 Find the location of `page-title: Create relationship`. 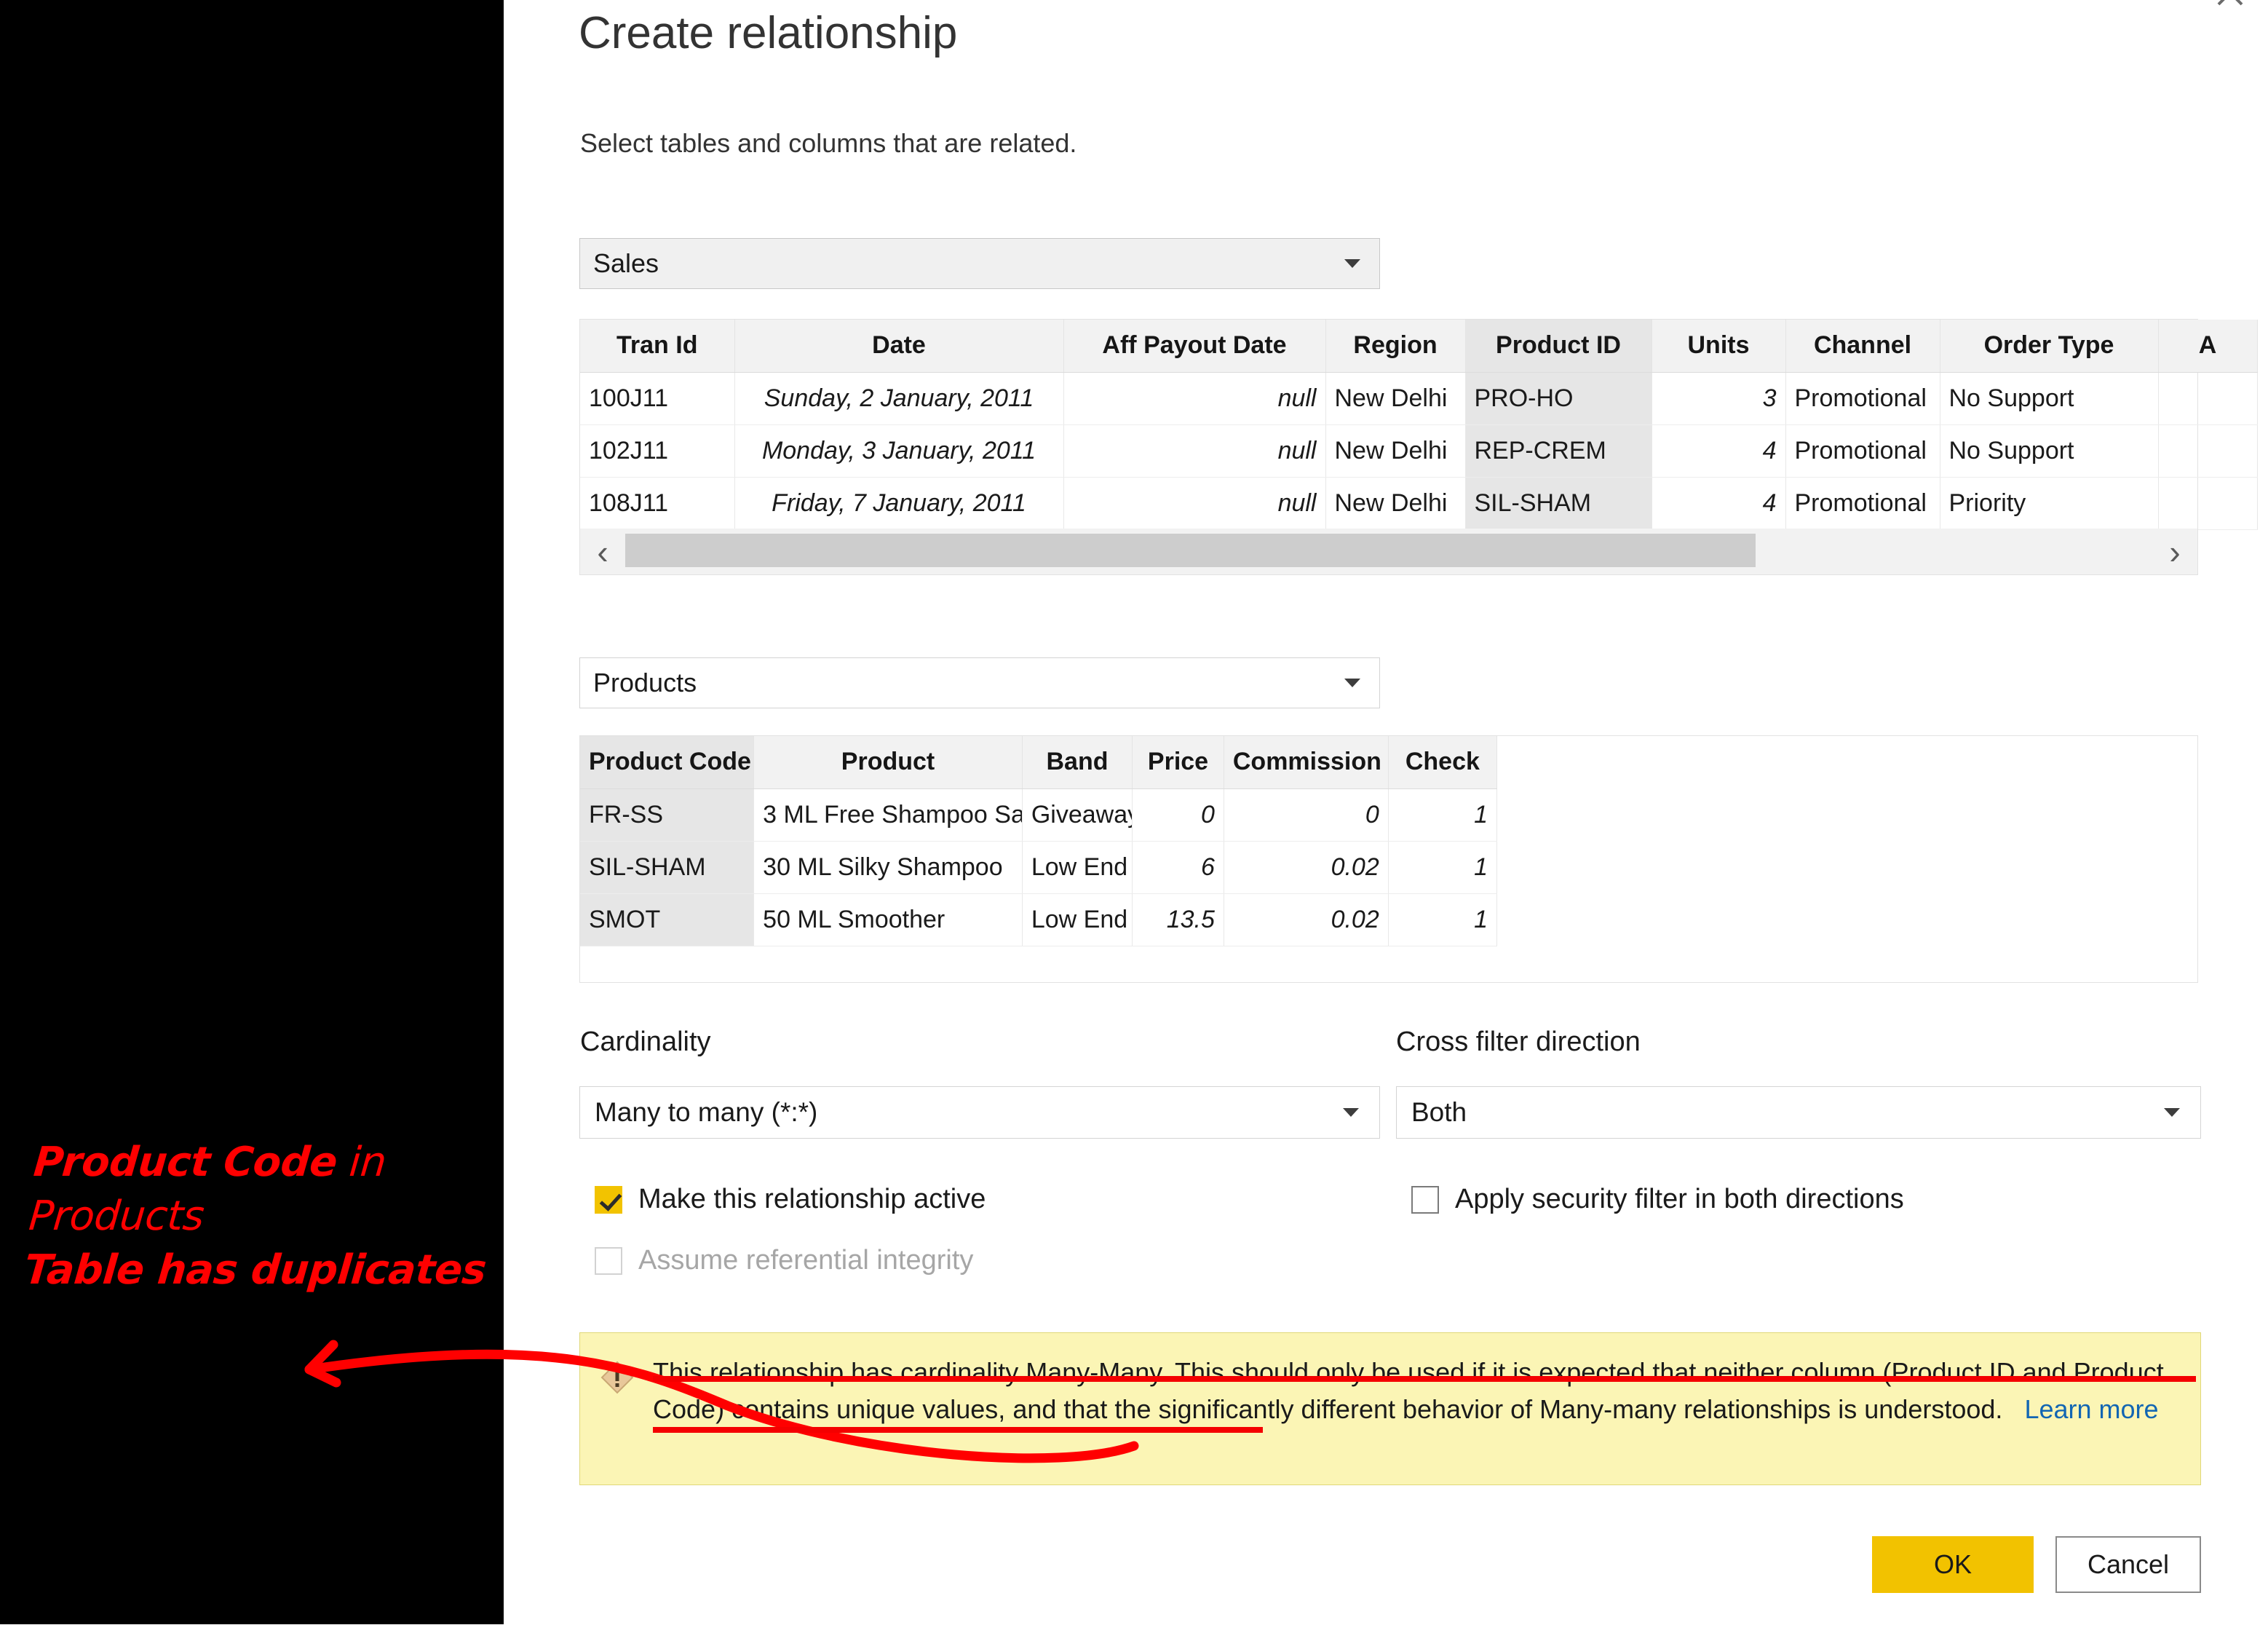

page-title: Create relationship is located at coordinates (768, 33).